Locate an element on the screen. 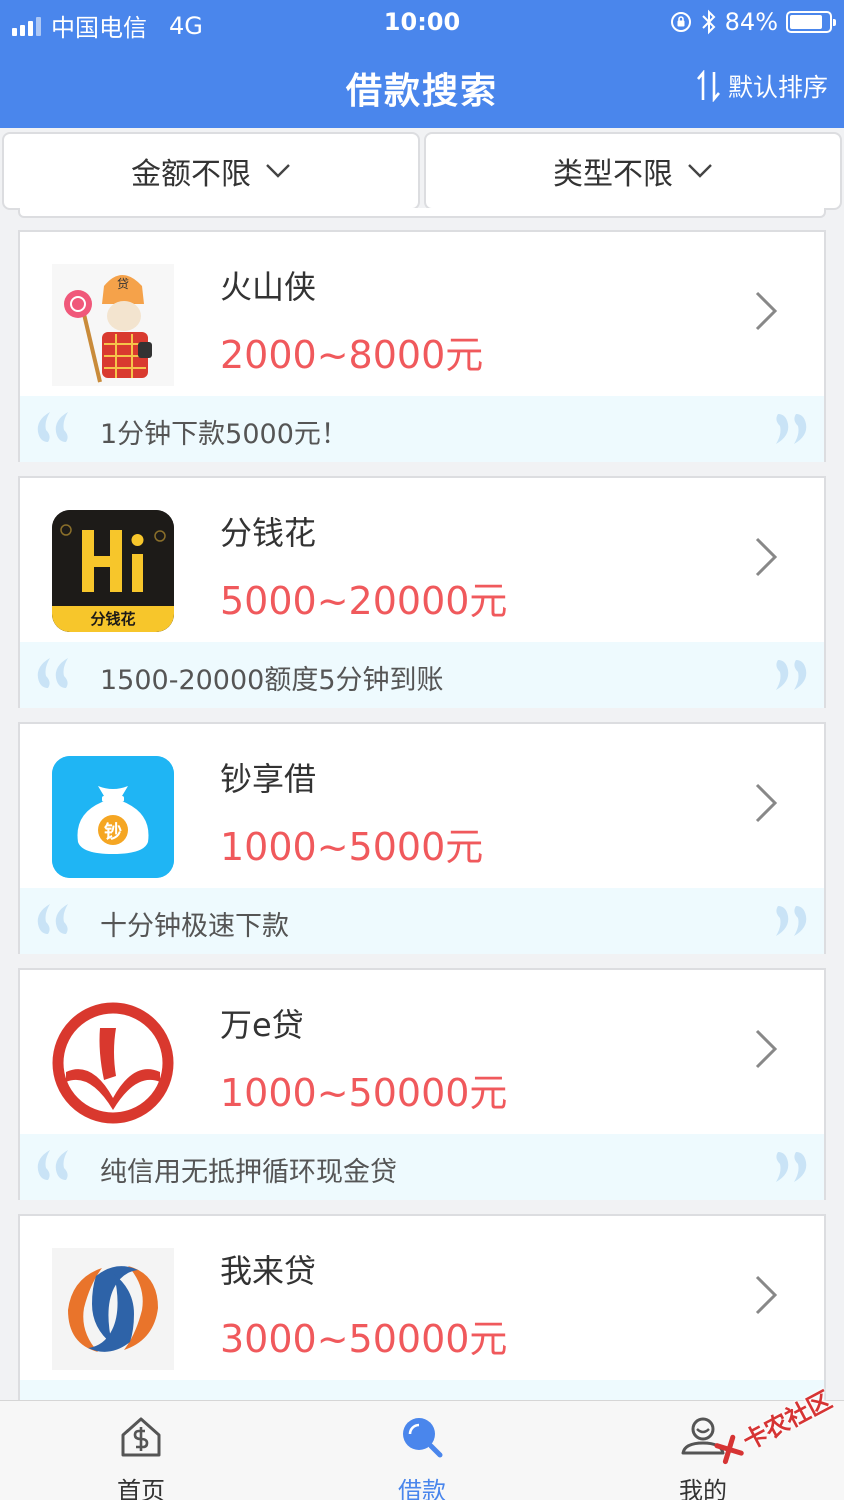 Image resolution: width=844 pixels, height=1500 pixels. product-name: 分钱花 is located at coordinates (268, 533).